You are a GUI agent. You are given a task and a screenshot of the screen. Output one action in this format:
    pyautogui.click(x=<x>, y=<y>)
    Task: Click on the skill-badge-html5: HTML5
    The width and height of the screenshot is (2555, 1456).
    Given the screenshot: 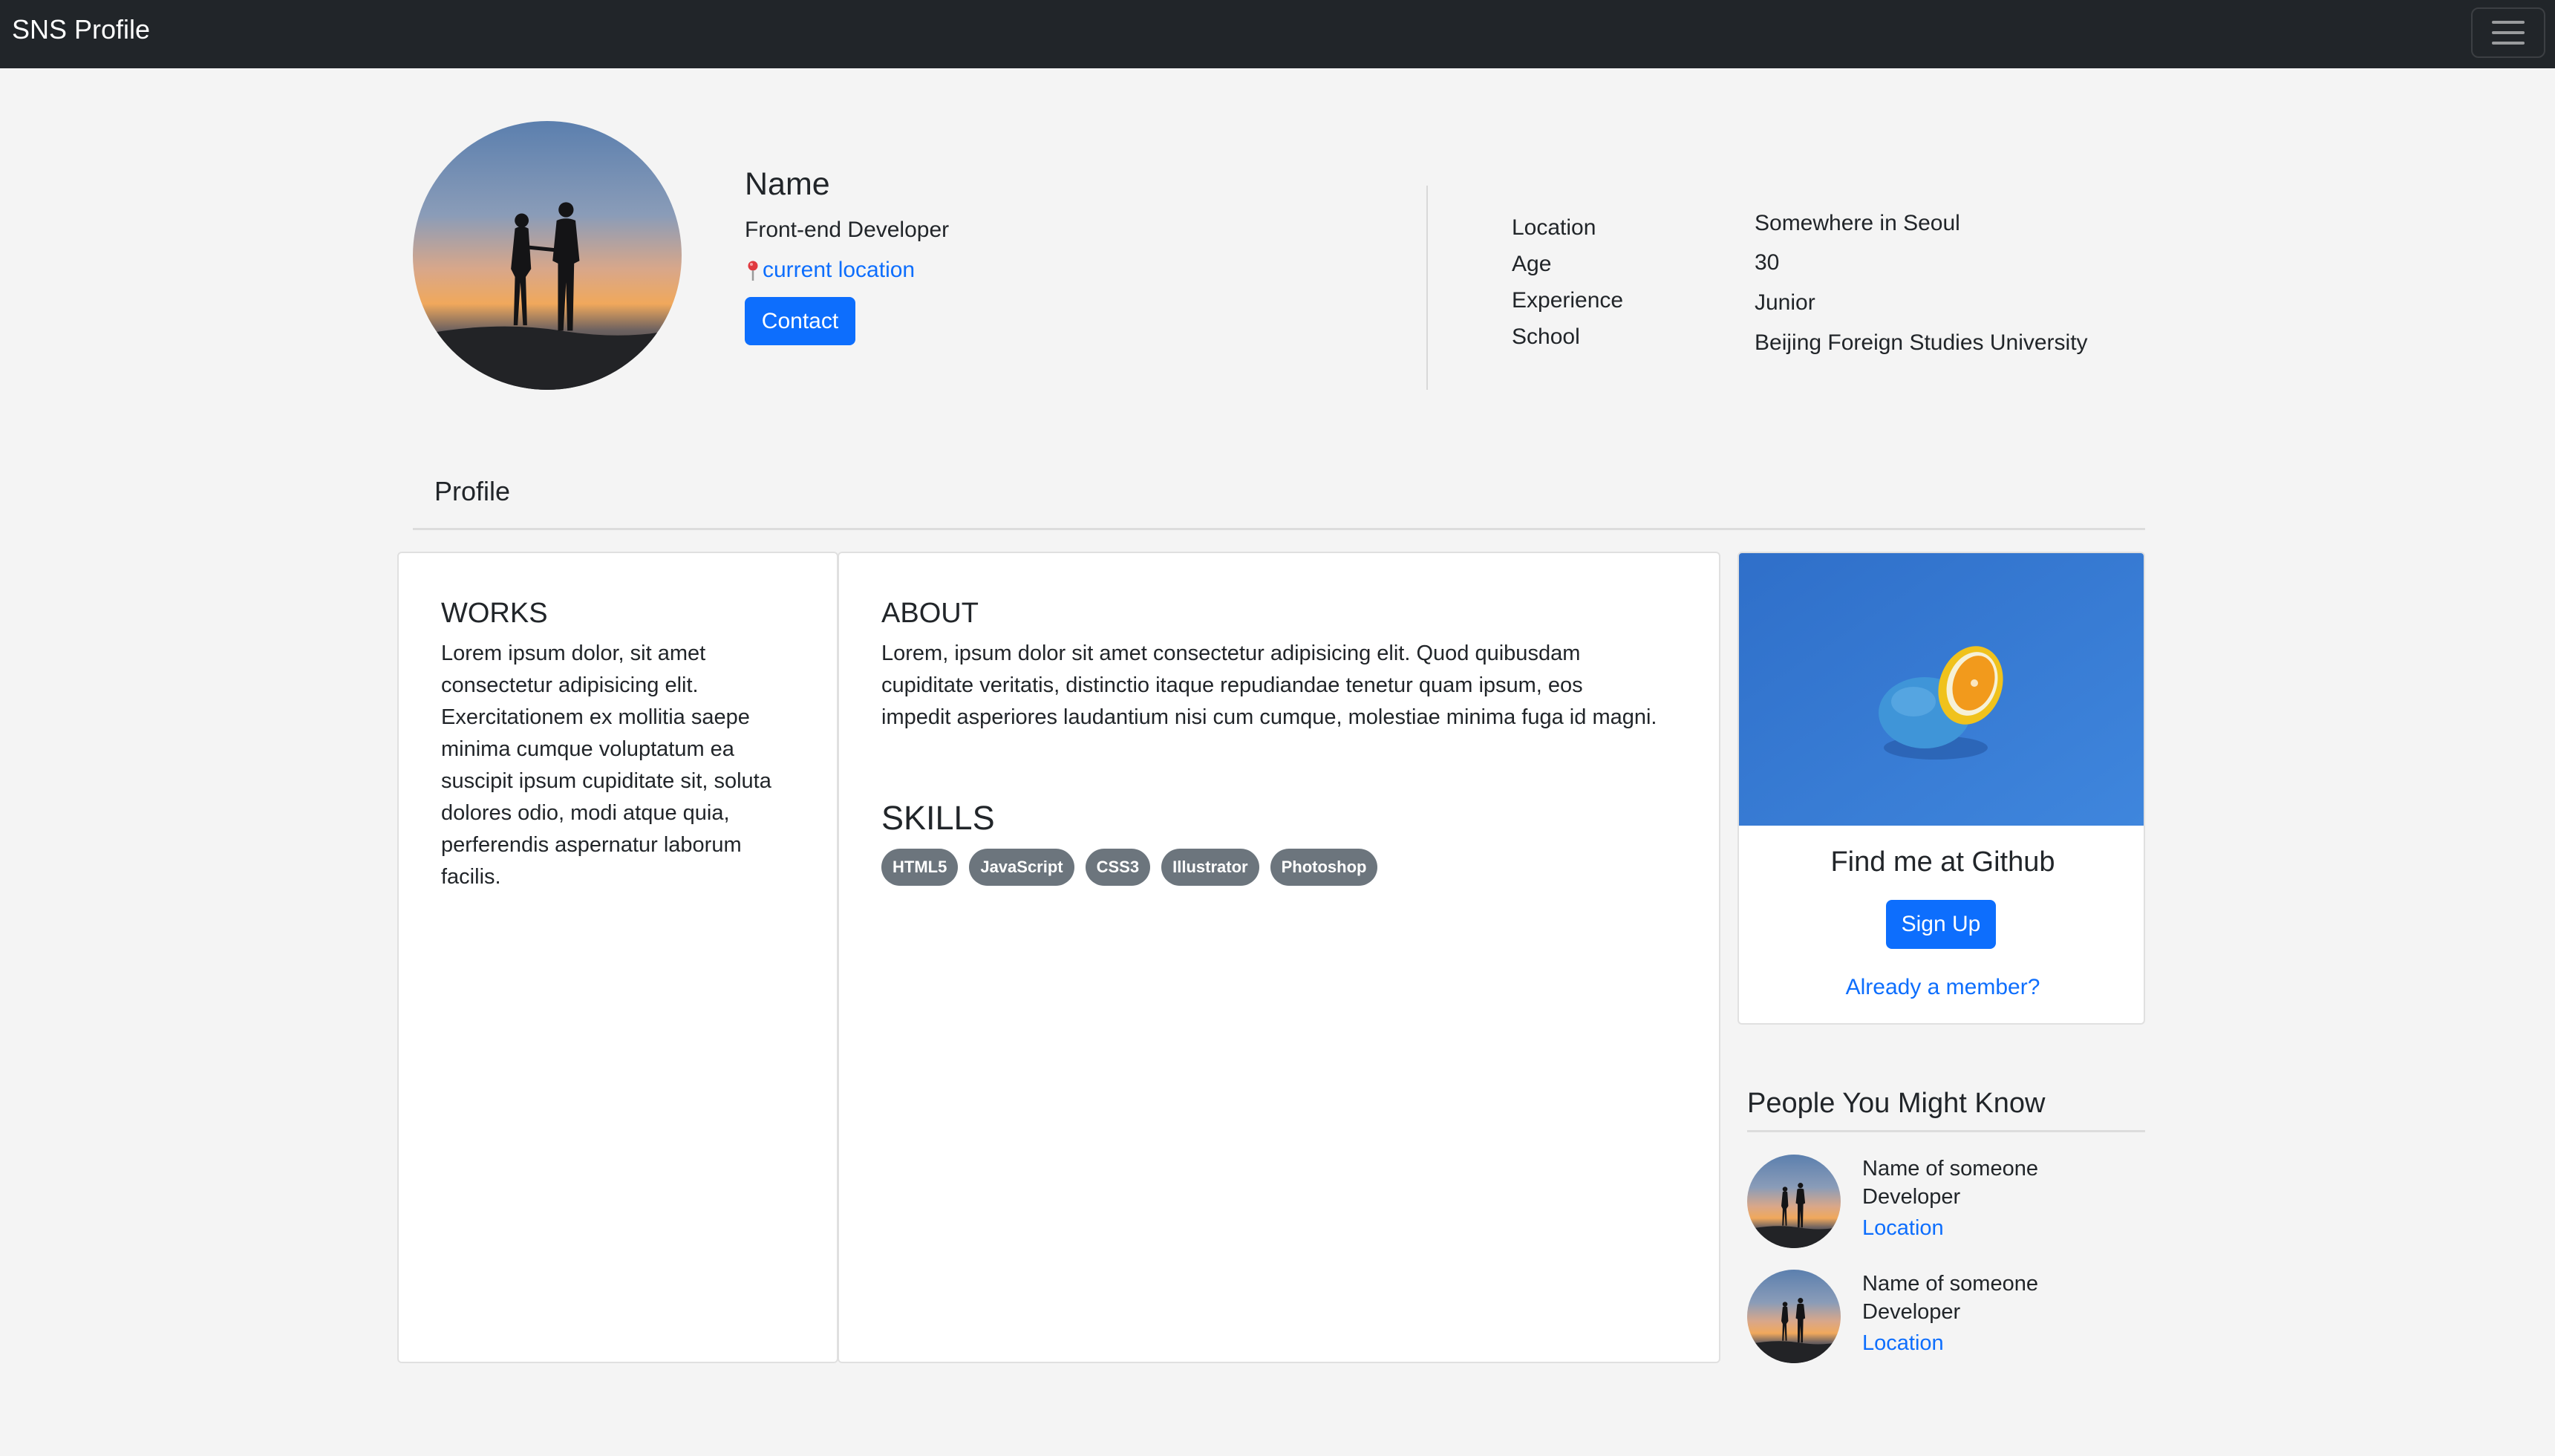 What is the action you would take?
    pyautogui.click(x=920, y=868)
    